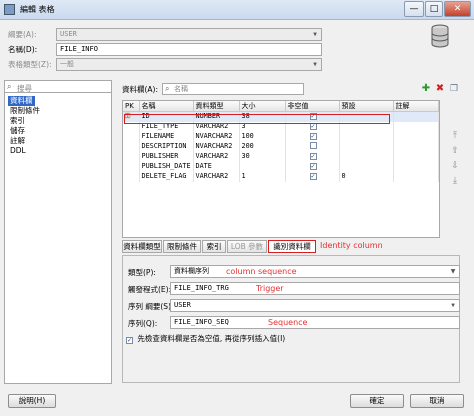 The height and width of the screenshot is (416, 474). Describe the element at coordinates (17, 121) in the screenshot. I see `nav-item-indexes: 索引` at that location.